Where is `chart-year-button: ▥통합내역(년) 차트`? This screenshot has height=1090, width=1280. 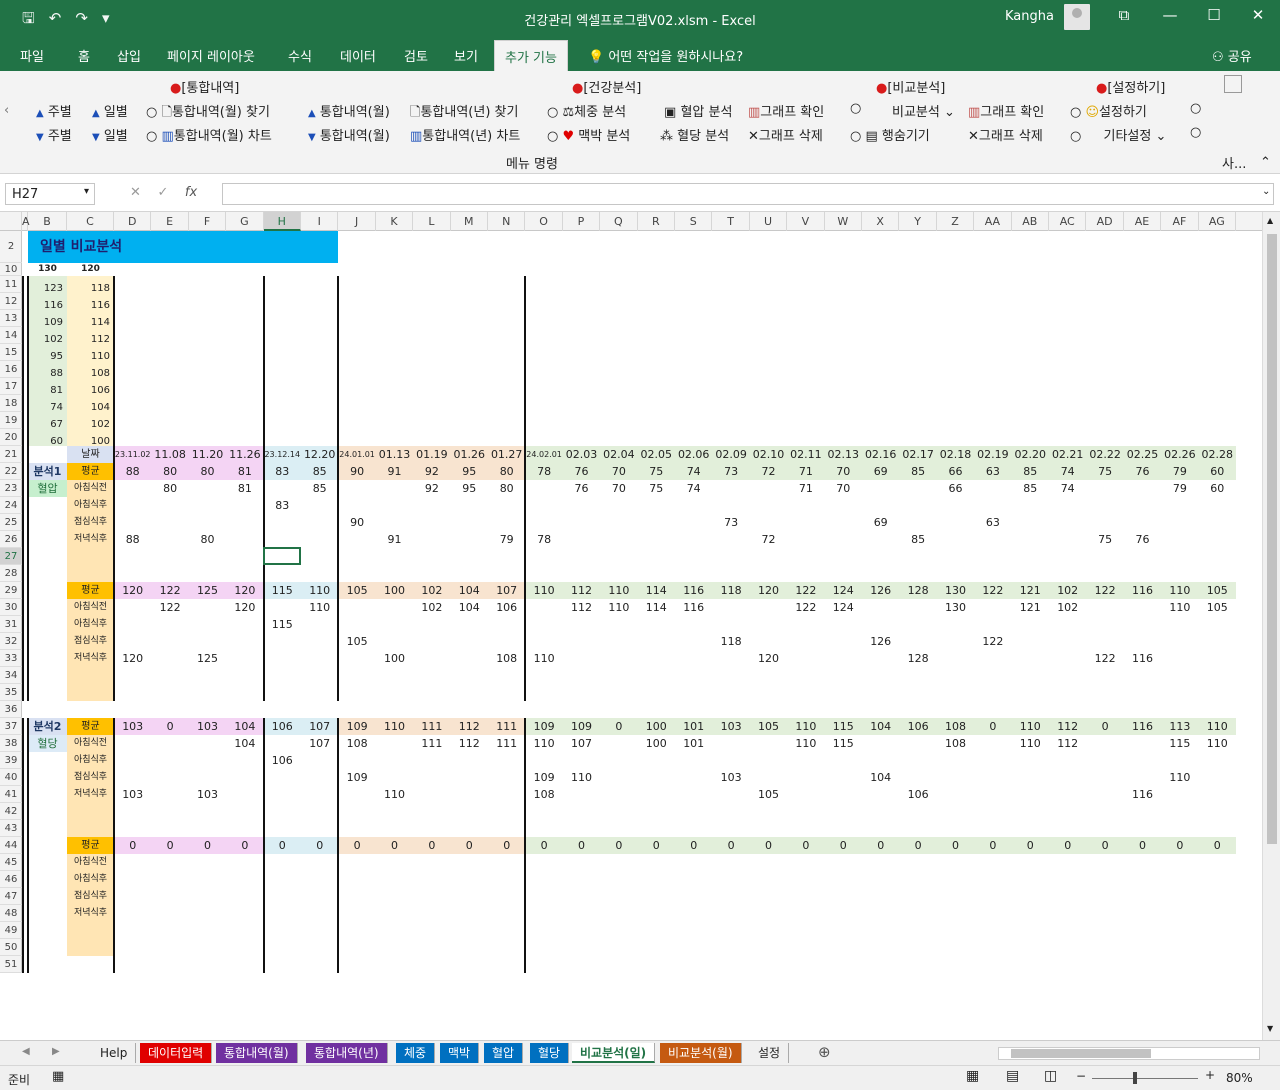 chart-year-button: ▥통합내역(년) 차트 is located at coordinates (465, 134).